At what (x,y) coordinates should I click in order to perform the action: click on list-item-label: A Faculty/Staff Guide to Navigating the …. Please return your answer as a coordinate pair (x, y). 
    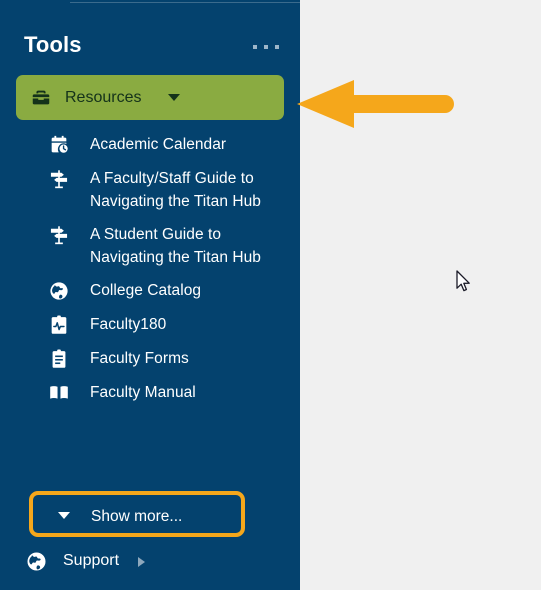
    Looking at the image, I should click on (175, 190).